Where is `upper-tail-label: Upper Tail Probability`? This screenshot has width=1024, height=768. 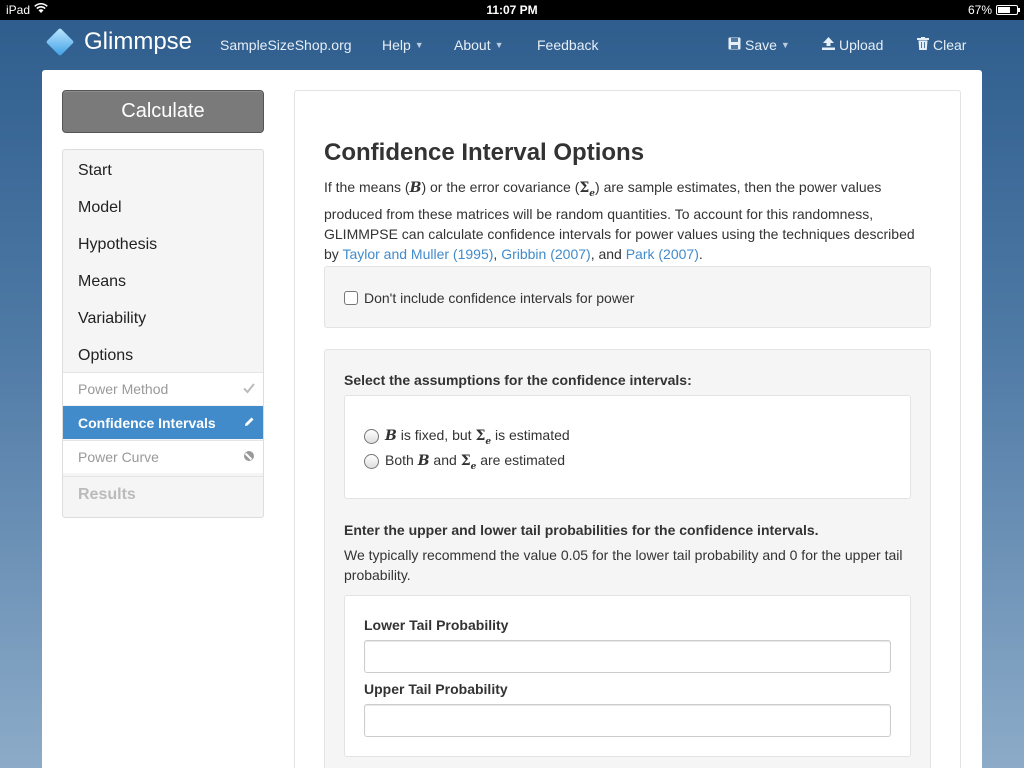
upper-tail-label: Upper Tail Probability is located at coordinates (436, 689).